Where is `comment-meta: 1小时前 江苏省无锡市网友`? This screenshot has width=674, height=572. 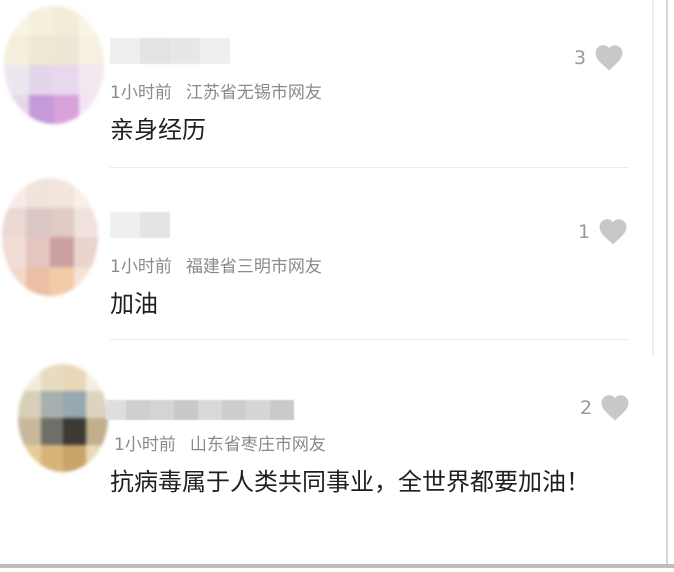
comment-meta: 1小时前 江苏省无锡市网友 is located at coordinates (216, 90).